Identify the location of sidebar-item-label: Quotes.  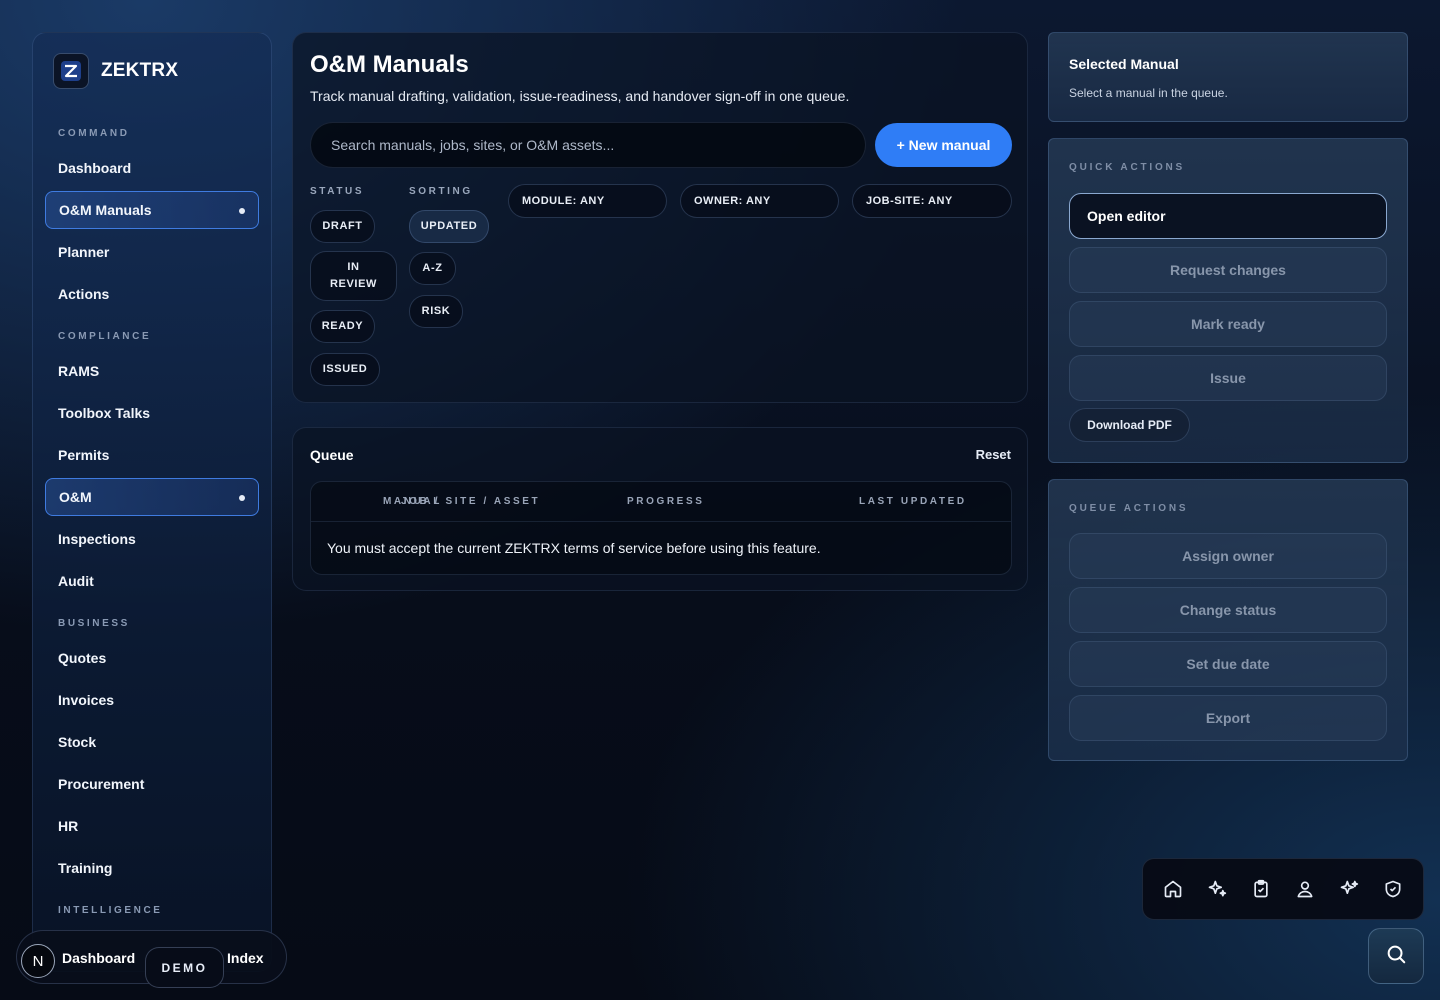
(82, 658).